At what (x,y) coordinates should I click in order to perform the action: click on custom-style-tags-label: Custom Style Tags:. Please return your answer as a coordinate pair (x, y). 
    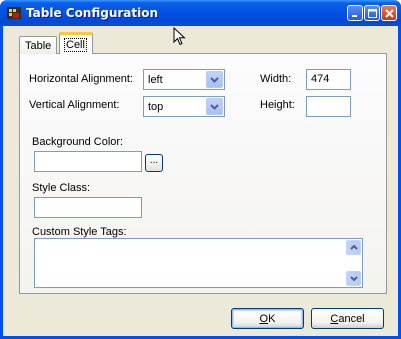
    Looking at the image, I should click on (79, 232).